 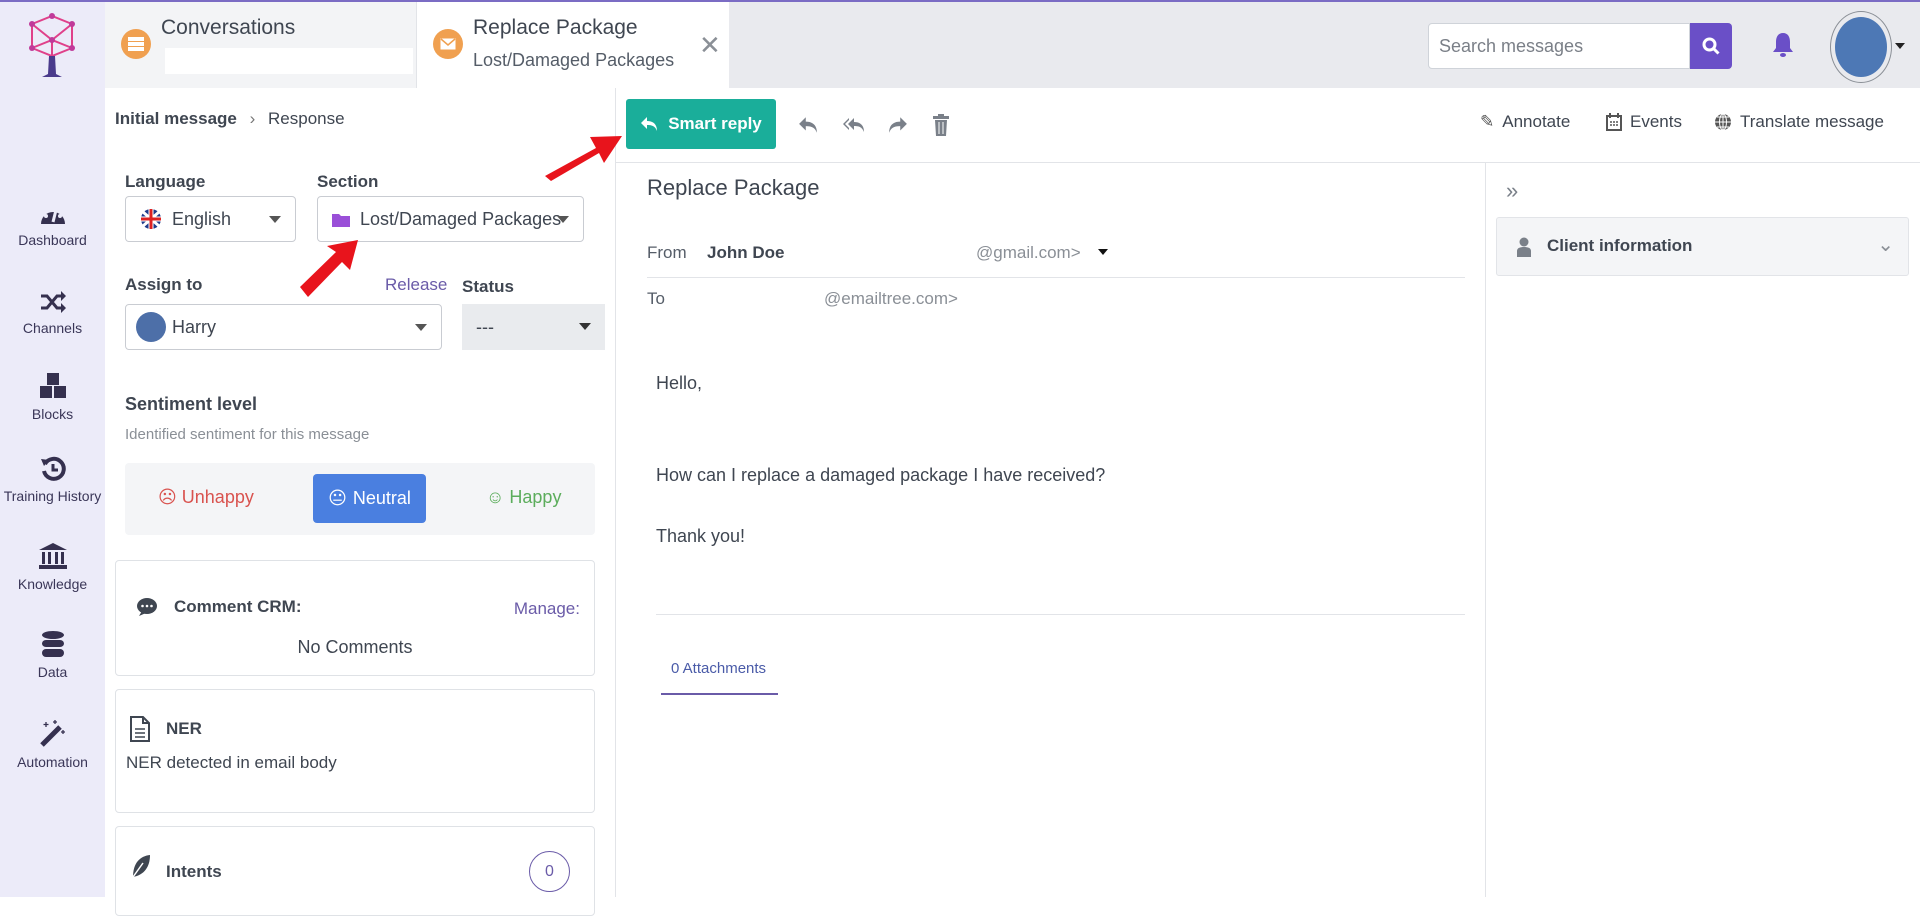 I want to click on shuffle-icon, so click(x=53, y=302).